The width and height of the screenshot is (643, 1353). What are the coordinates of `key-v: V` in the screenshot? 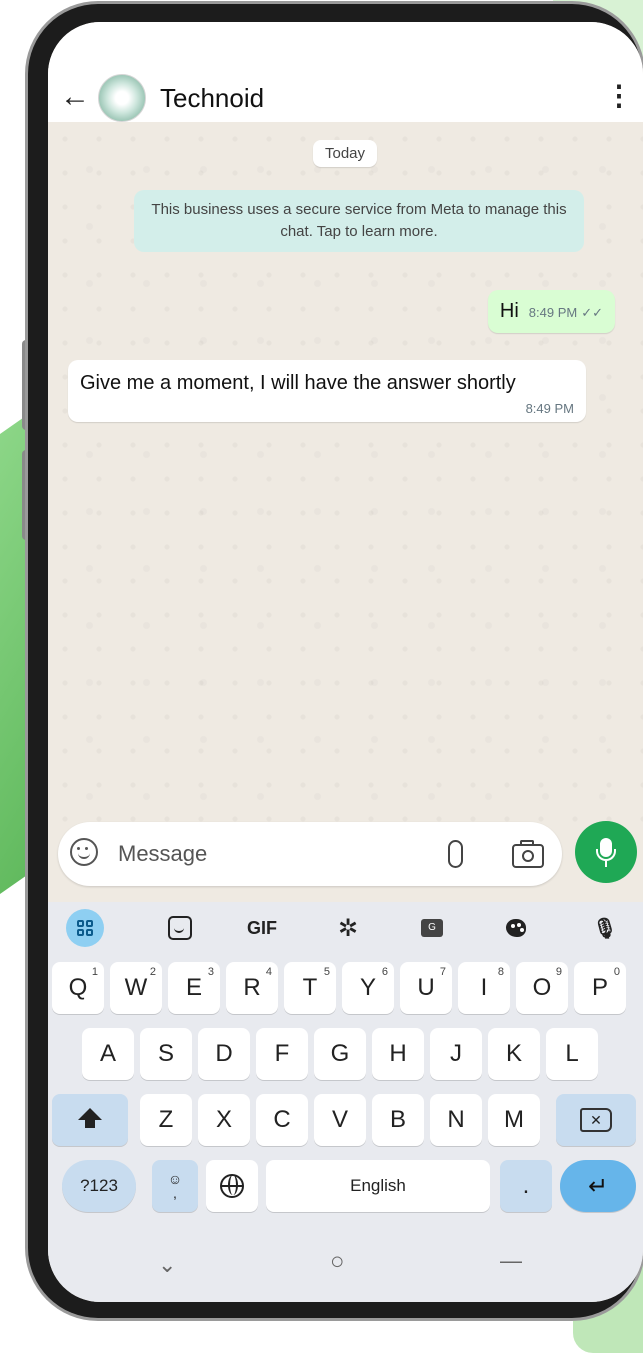 It's located at (340, 1120).